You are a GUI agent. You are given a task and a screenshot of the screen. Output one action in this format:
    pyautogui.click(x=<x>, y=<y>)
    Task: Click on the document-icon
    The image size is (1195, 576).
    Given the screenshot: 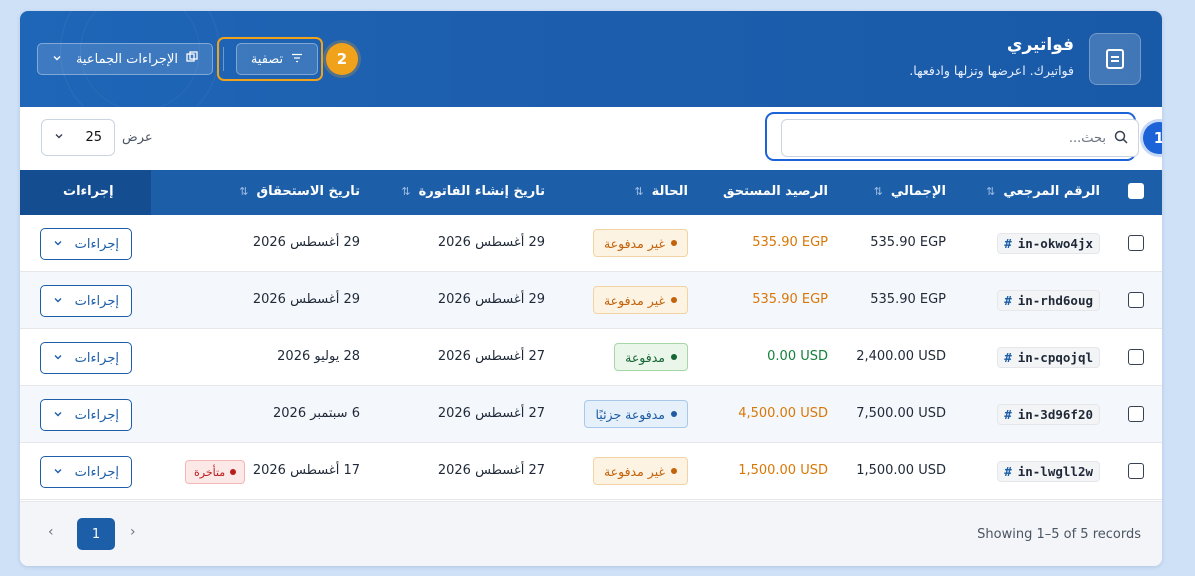 What is the action you would take?
    pyautogui.click(x=1115, y=59)
    